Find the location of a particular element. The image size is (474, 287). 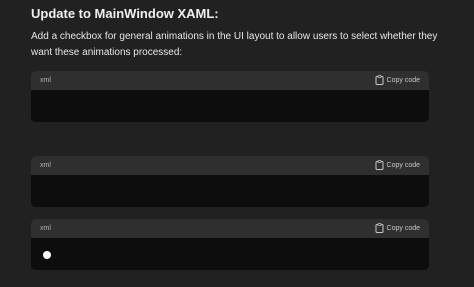

streaming-cursor-dot is located at coordinates (47, 255).